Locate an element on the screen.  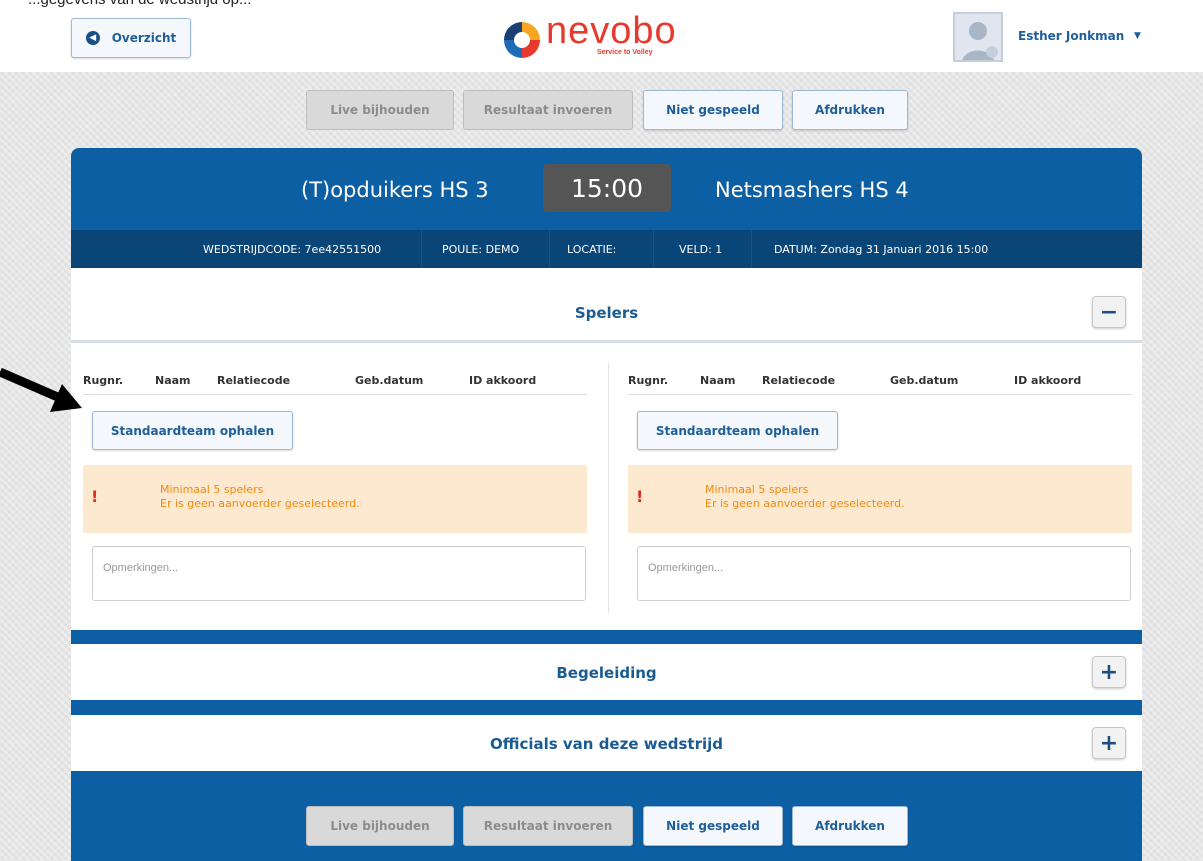
players-section-header: Spelers − is located at coordinates (606, 304).